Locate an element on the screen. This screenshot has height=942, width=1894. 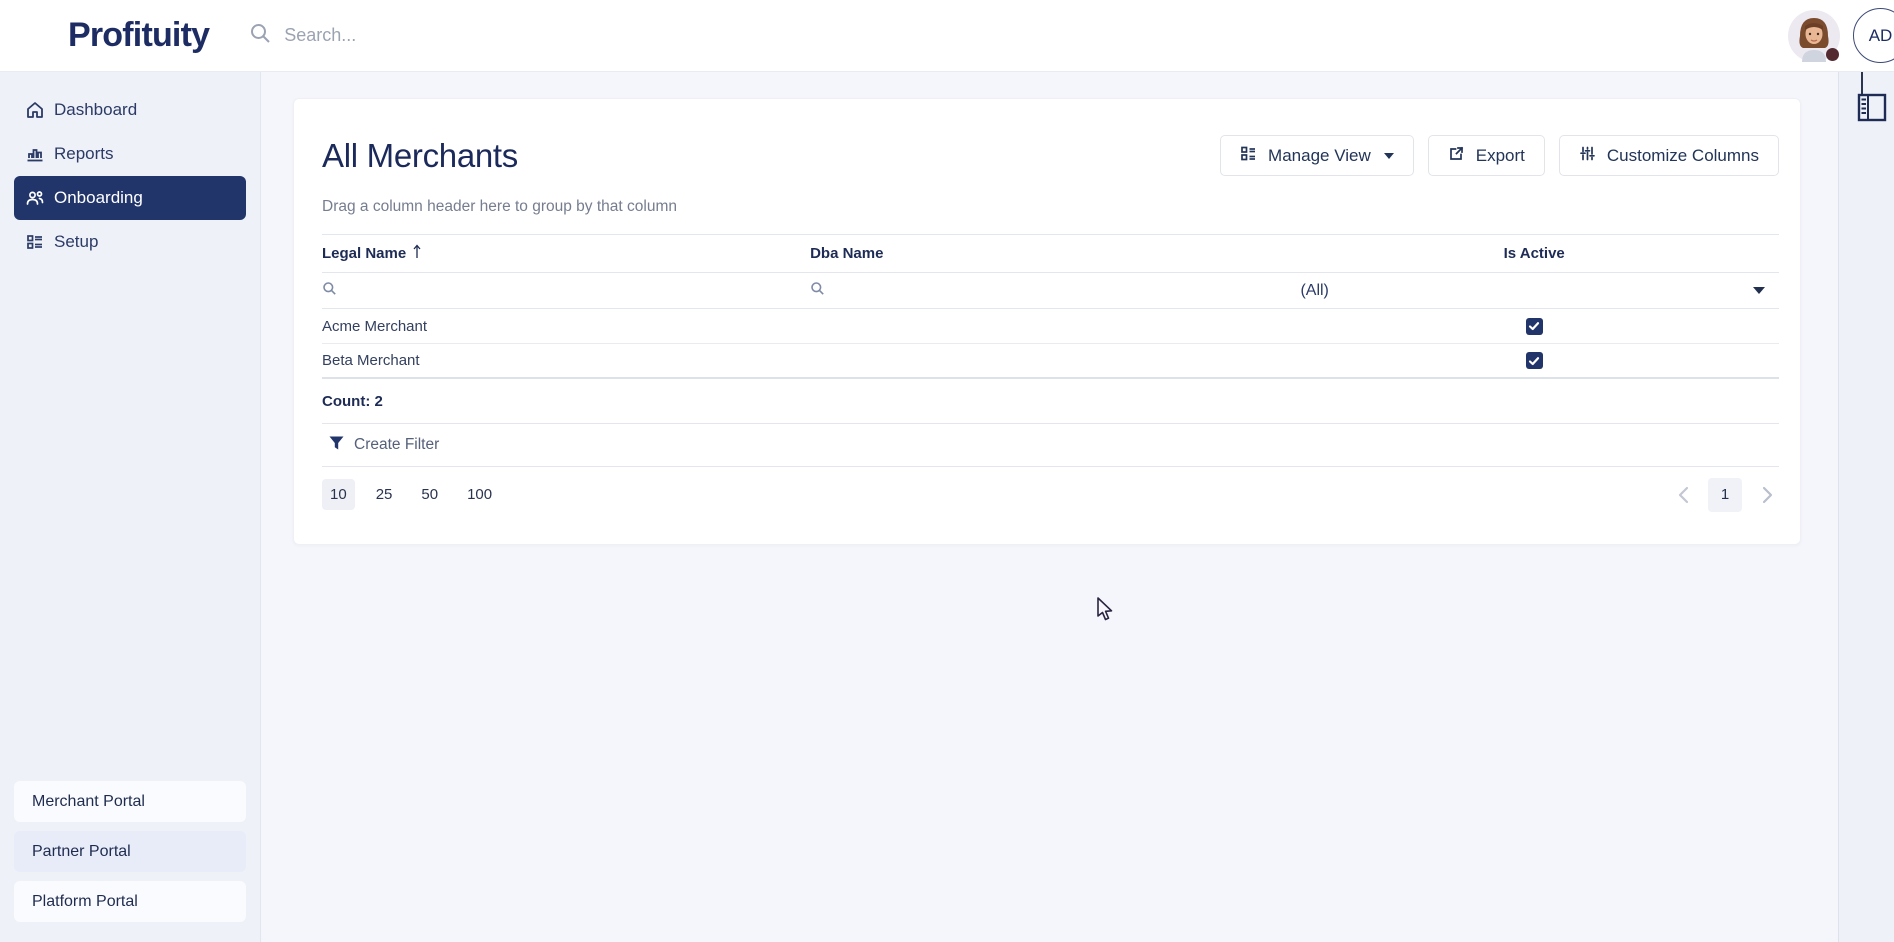
export-icon is located at coordinates (1456, 156).